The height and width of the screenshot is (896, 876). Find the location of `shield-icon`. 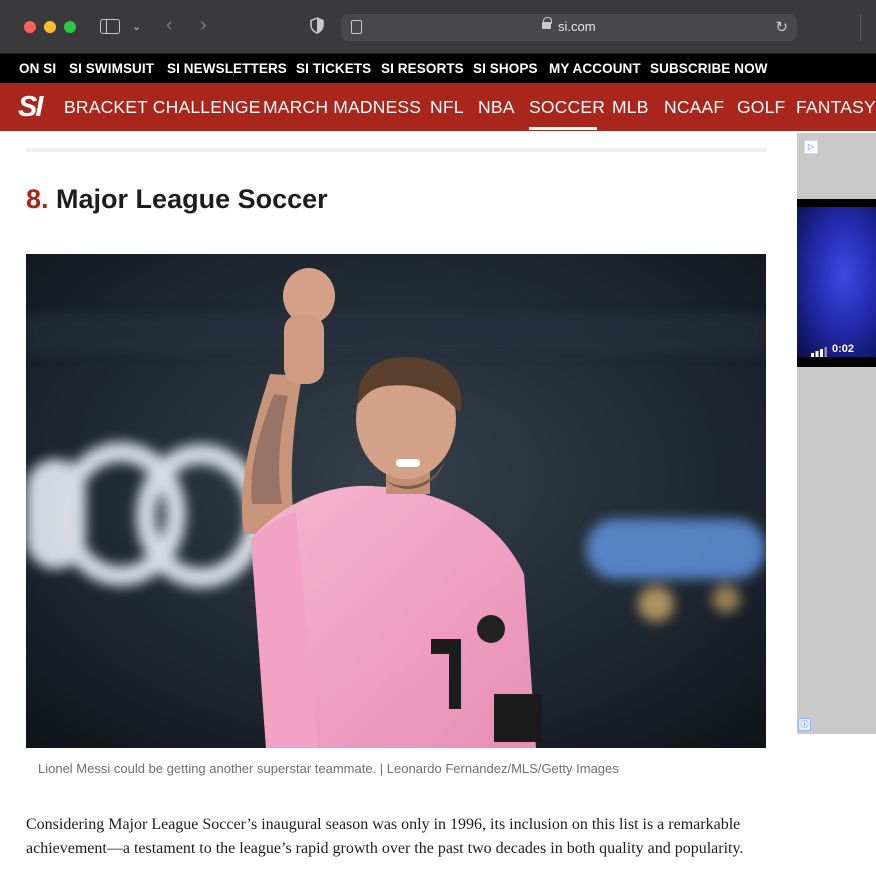

shield-icon is located at coordinates (317, 25).